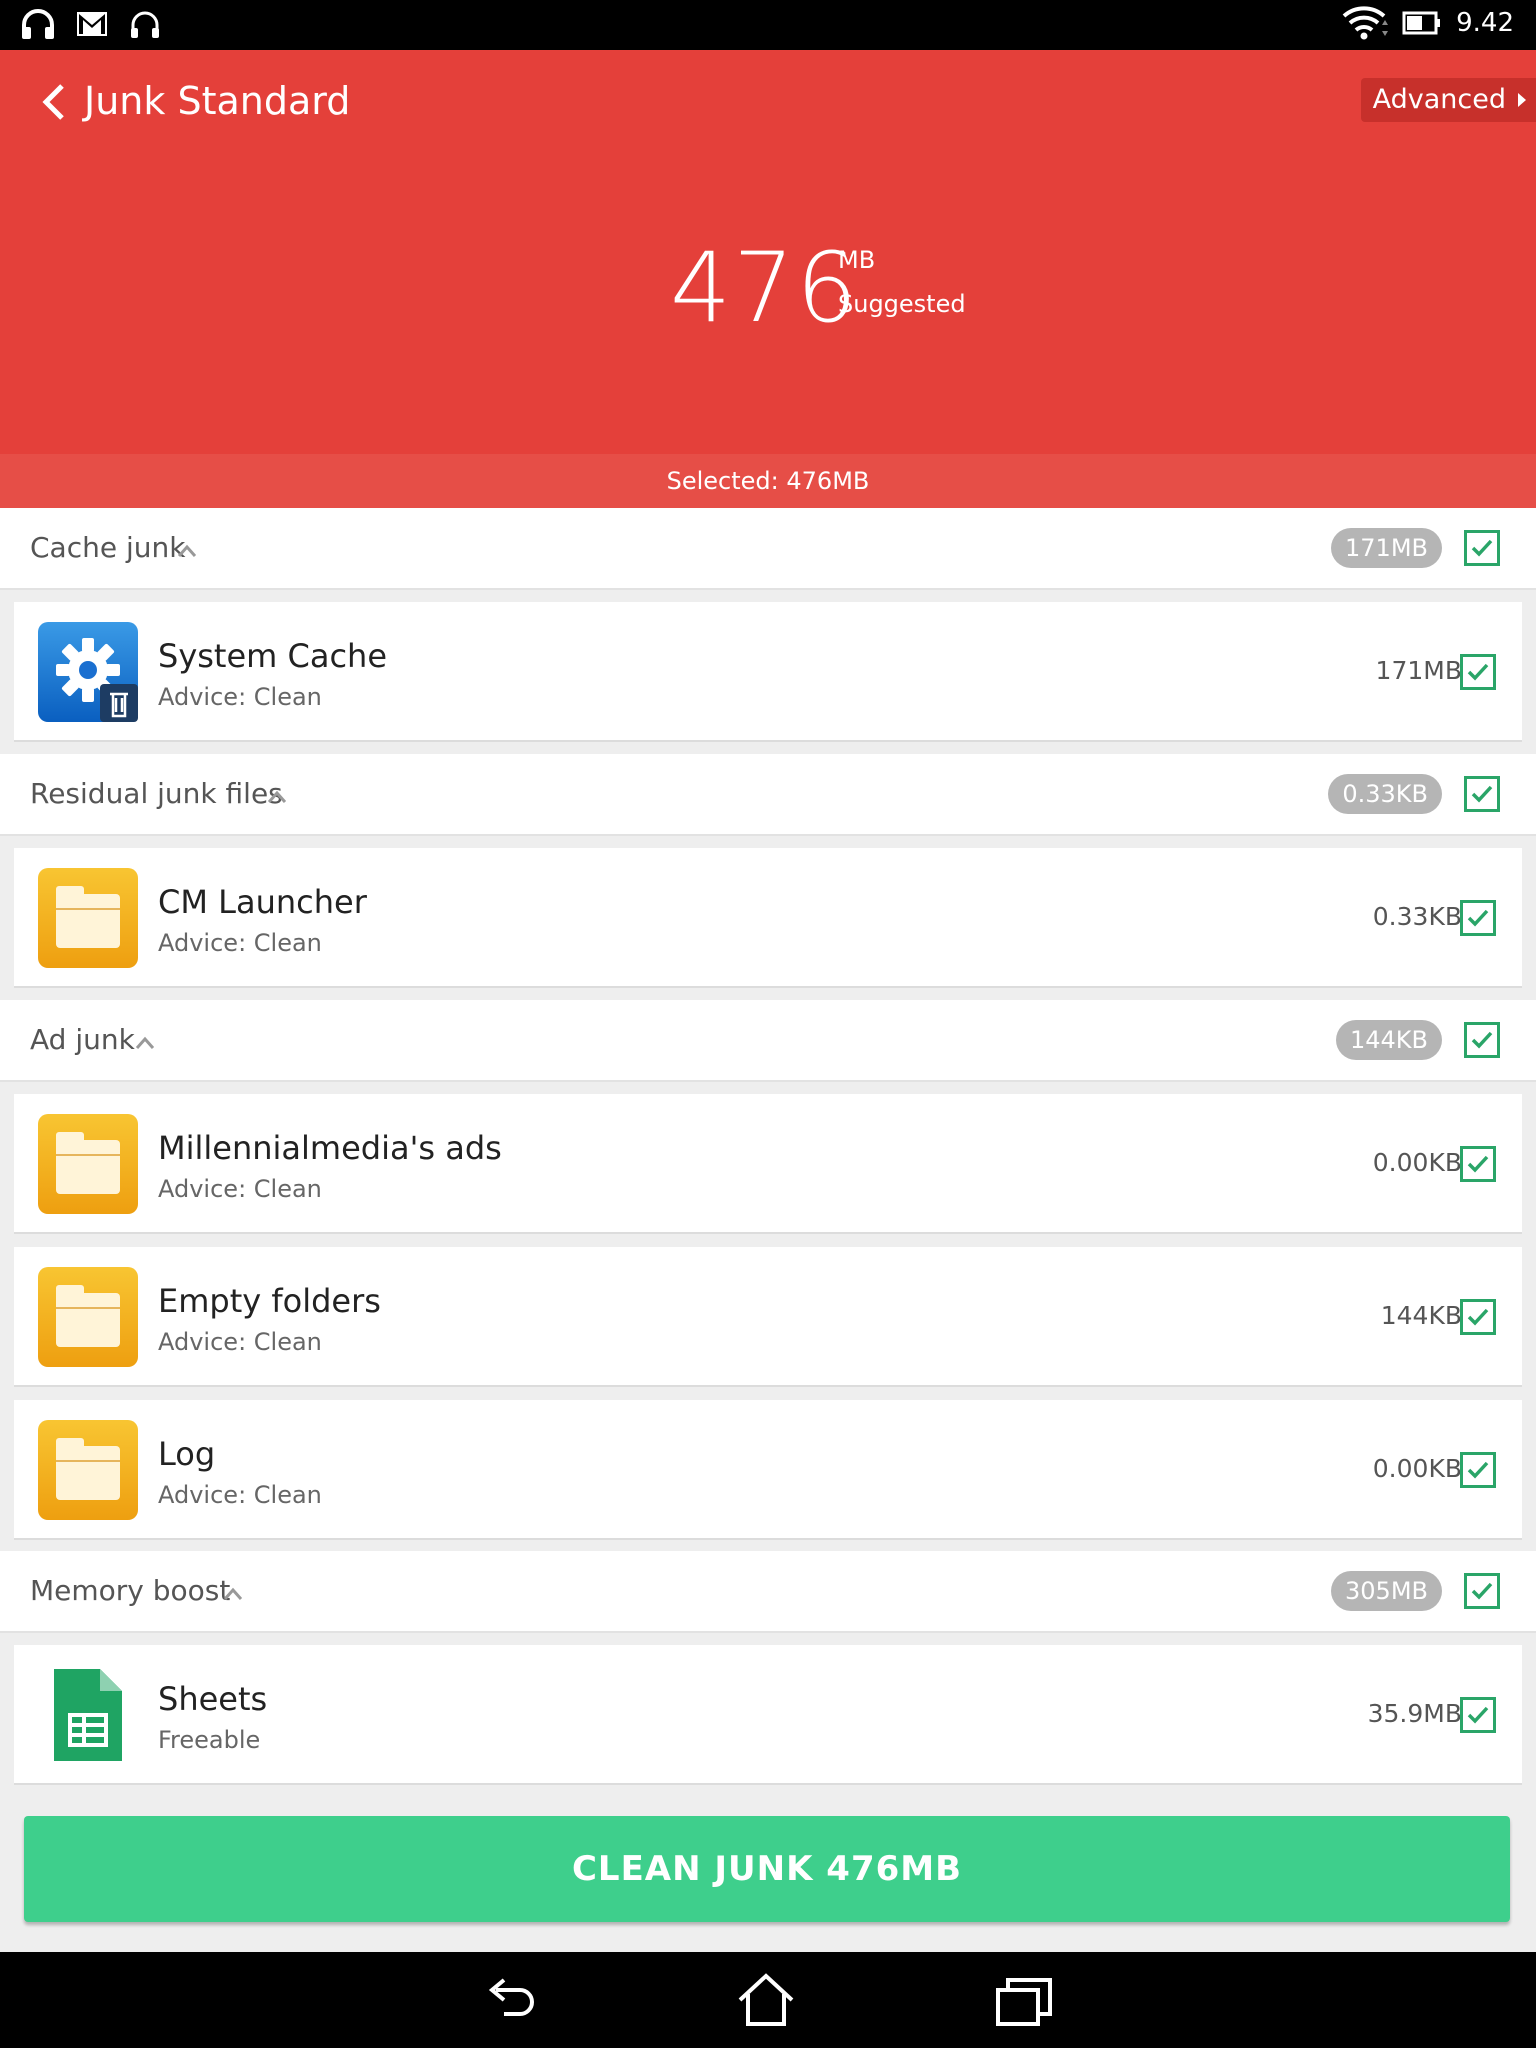 The image size is (1536, 2048). What do you see at coordinates (1485, 23) in the screenshot?
I see `status-time: 9.42` at bounding box center [1485, 23].